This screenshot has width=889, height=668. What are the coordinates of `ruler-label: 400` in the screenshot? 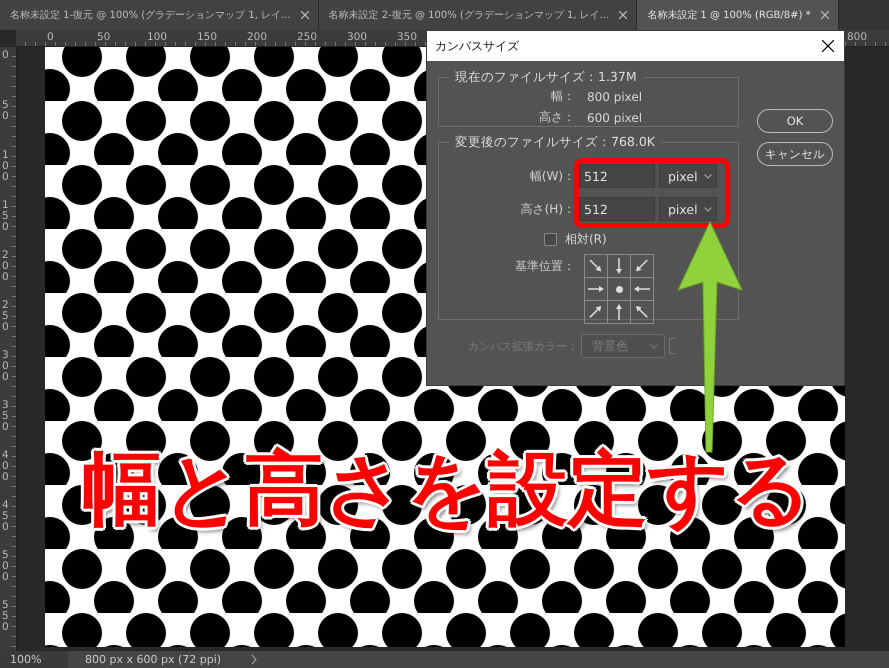 It's located at (5, 467).